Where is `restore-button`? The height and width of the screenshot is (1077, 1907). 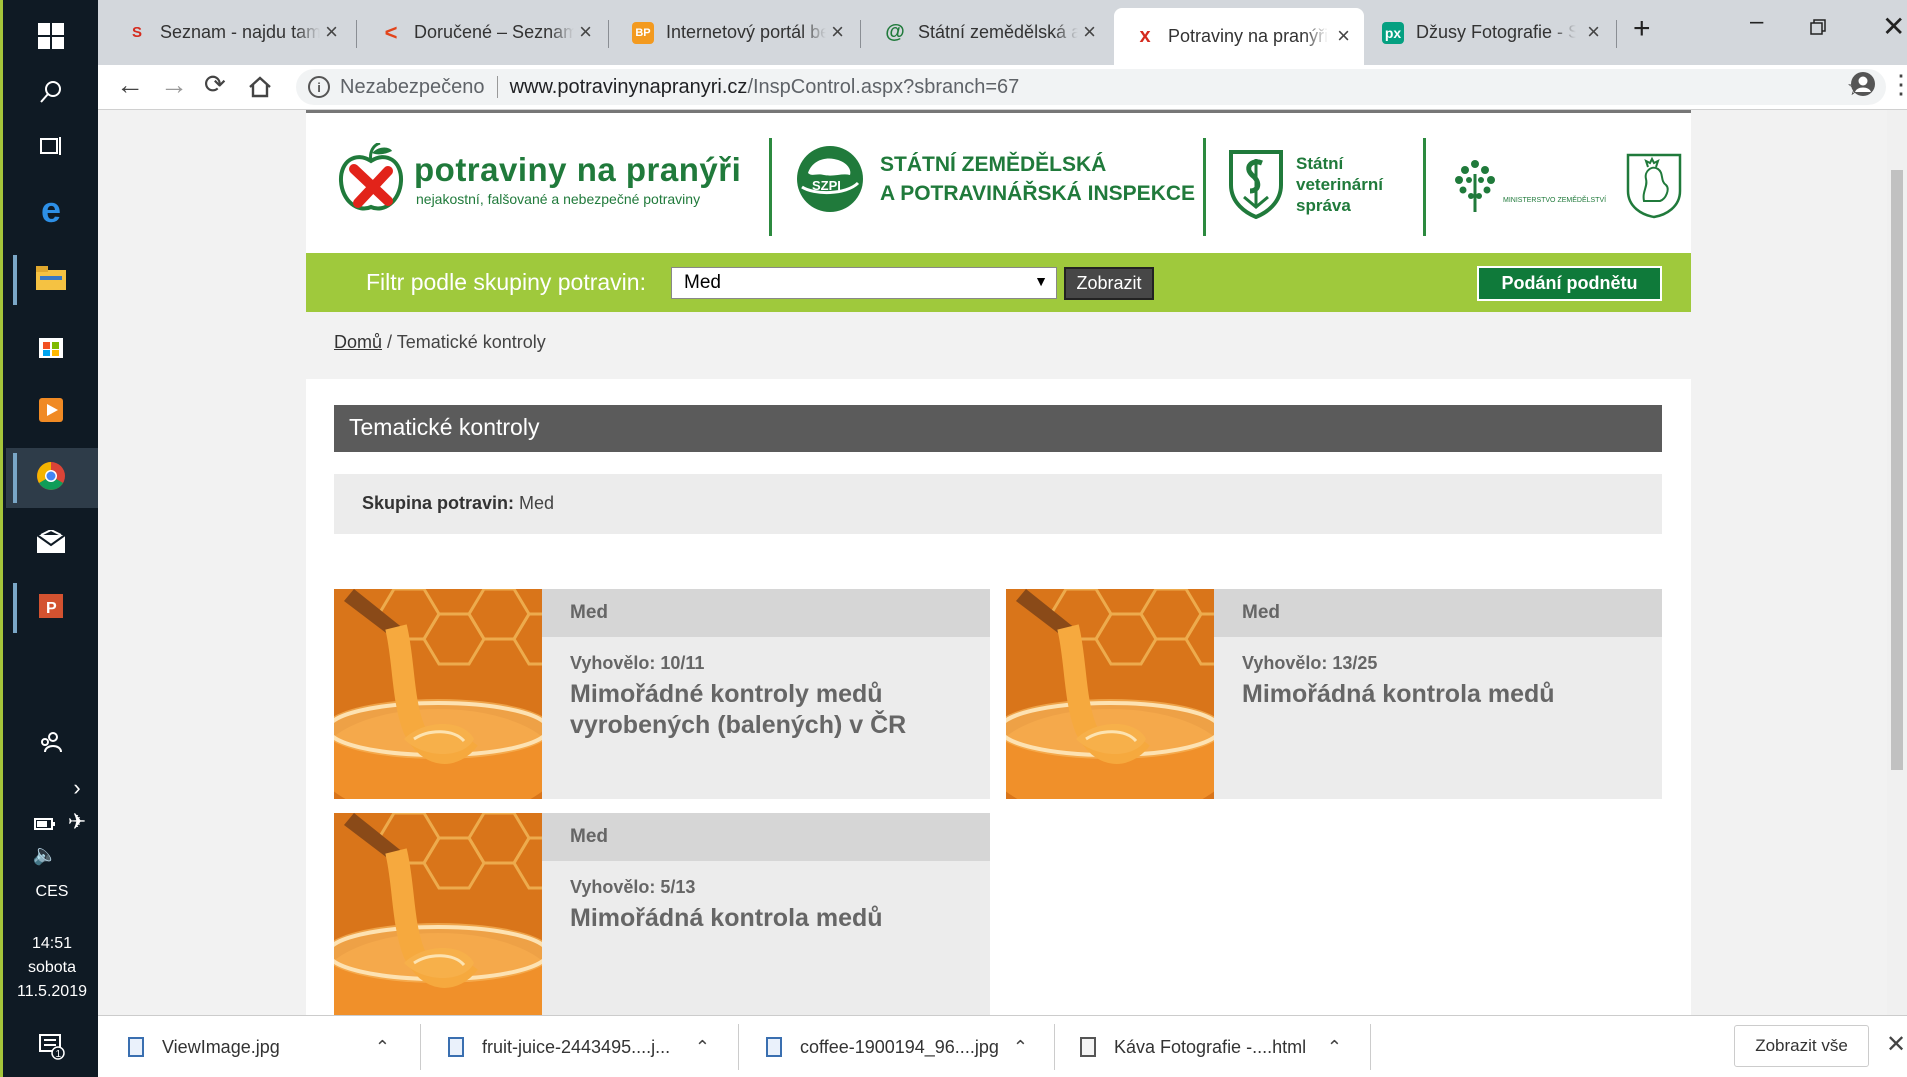 restore-button is located at coordinates (1818, 28).